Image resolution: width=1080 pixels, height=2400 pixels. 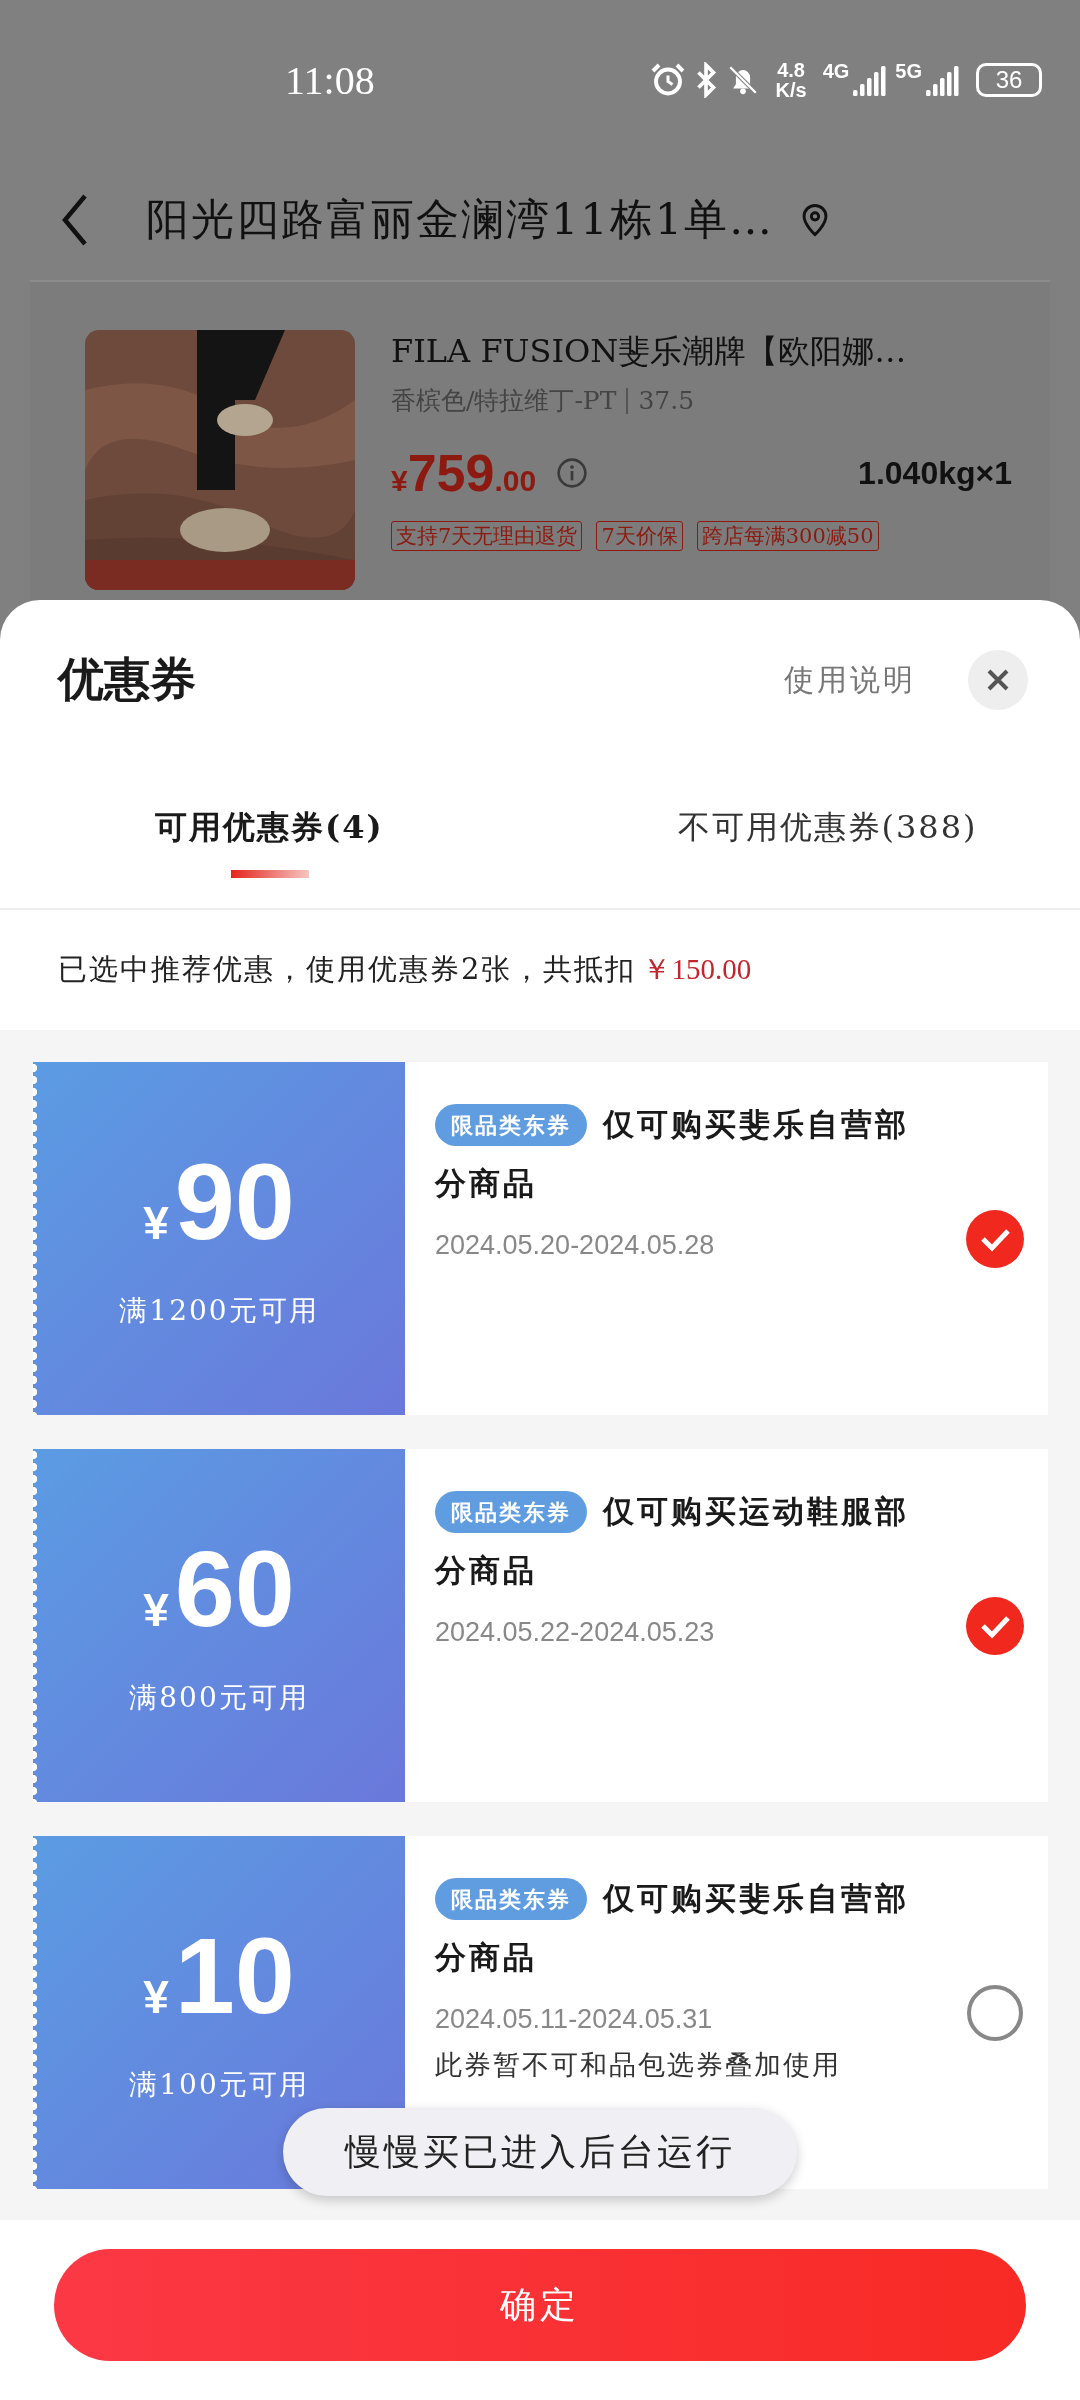 What do you see at coordinates (666, 400) in the screenshot?
I see `product-size: 37.5` at bounding box center [666, 400].